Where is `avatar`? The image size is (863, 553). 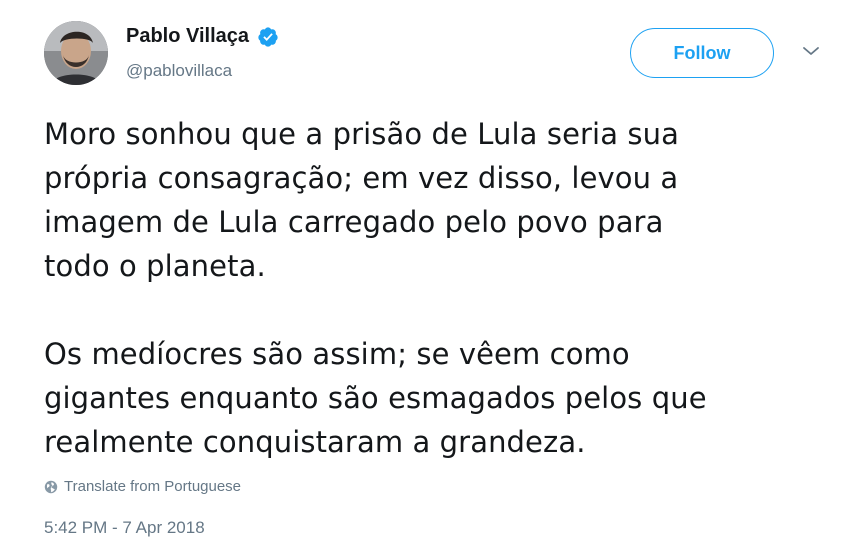 avatar is located at coordinates (76, 53).